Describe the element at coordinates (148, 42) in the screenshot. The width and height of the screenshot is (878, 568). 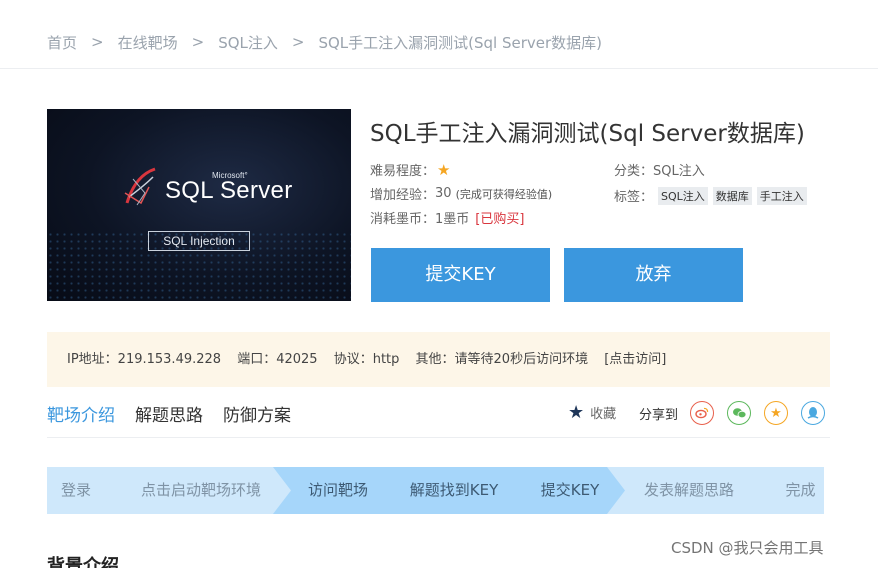
I see `breadcrumb-online-range: 在线靶场` at that location.